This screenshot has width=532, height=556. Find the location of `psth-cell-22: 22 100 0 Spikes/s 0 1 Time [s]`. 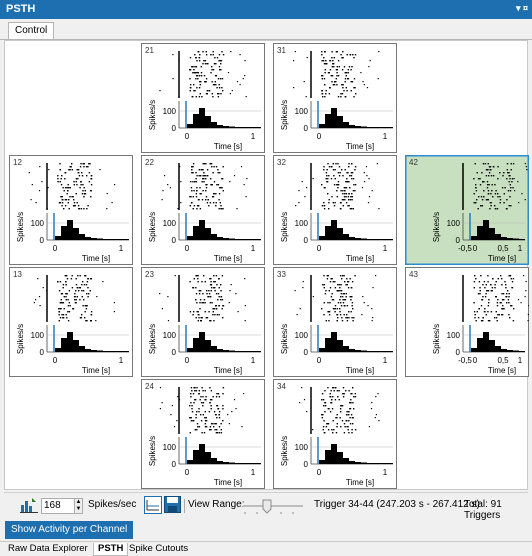

psth-cell-22: 22 100 0 Spikes/s 0 1 Time [s] is located at coordinates (203, 210).